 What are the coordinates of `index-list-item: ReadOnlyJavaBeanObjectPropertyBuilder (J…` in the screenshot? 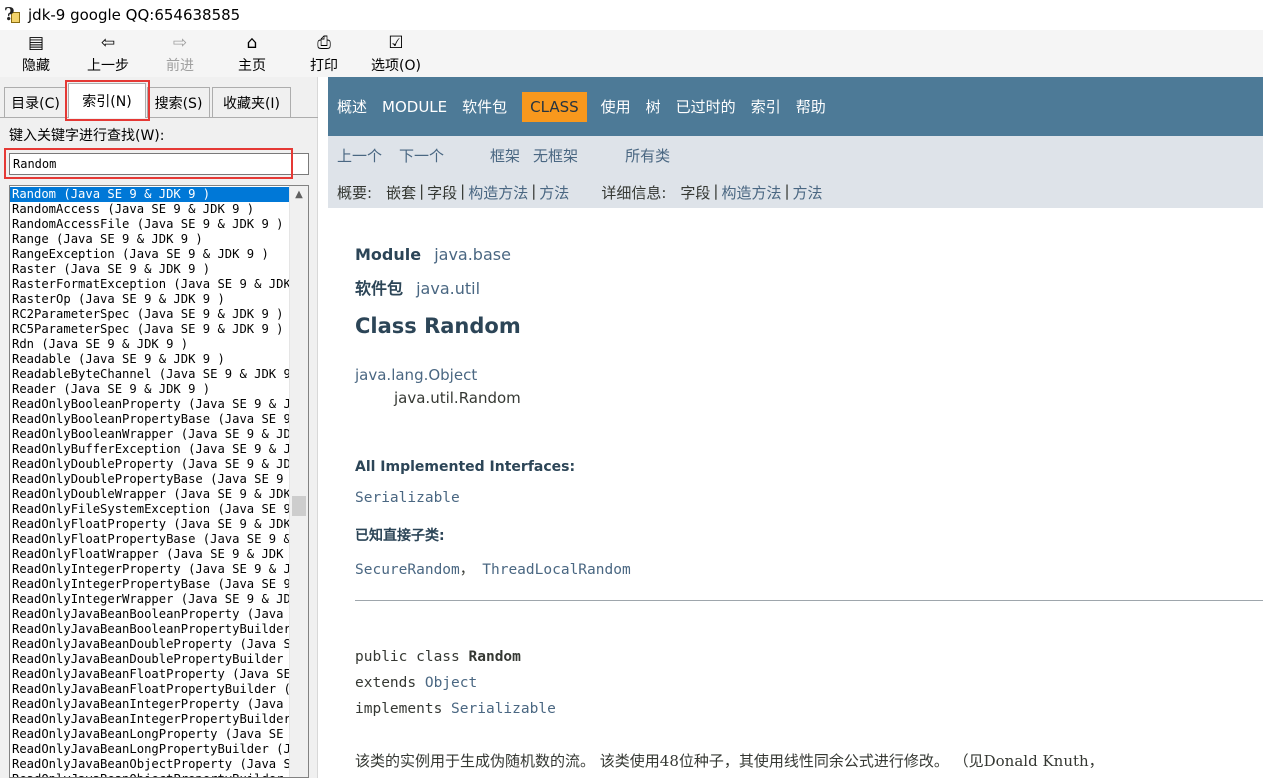 It's located at (149, 774).